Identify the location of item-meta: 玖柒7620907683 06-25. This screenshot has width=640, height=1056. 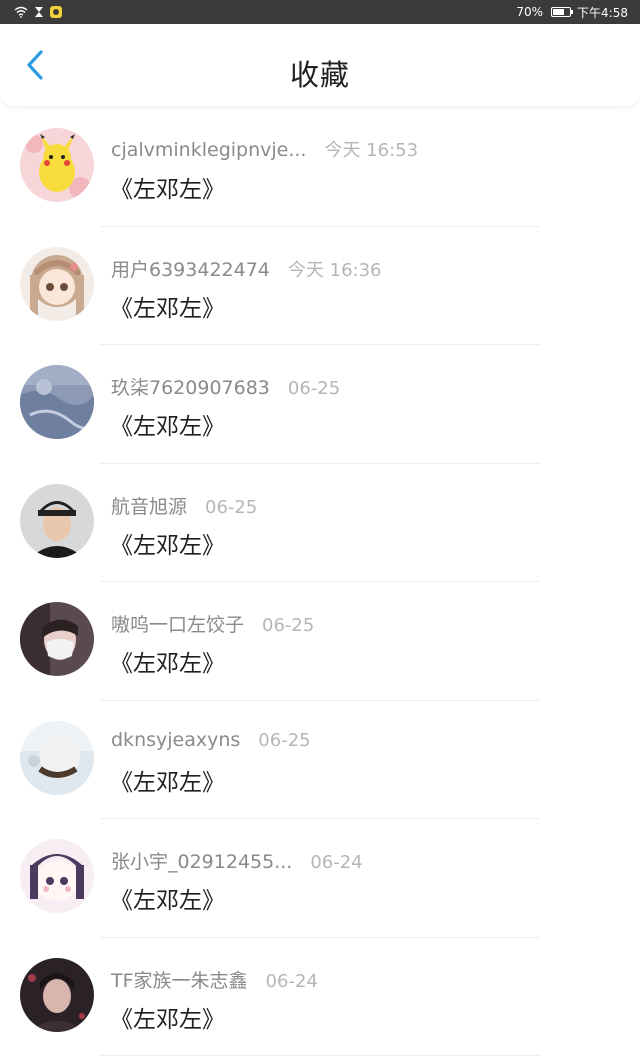
(225, 386).